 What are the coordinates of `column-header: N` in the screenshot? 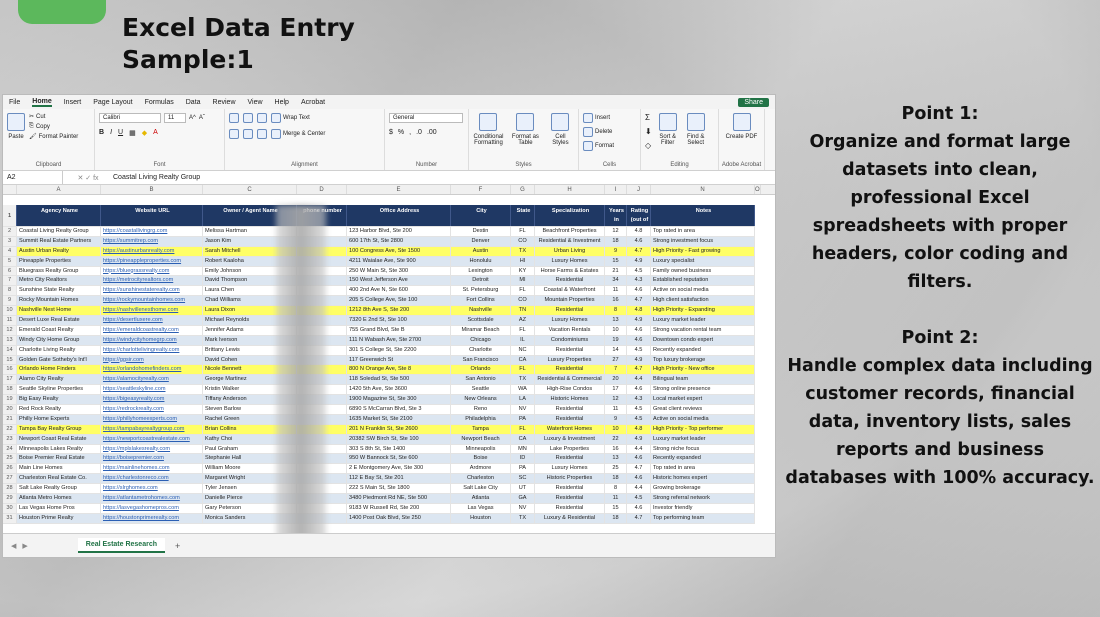 It's located at (703, 189).